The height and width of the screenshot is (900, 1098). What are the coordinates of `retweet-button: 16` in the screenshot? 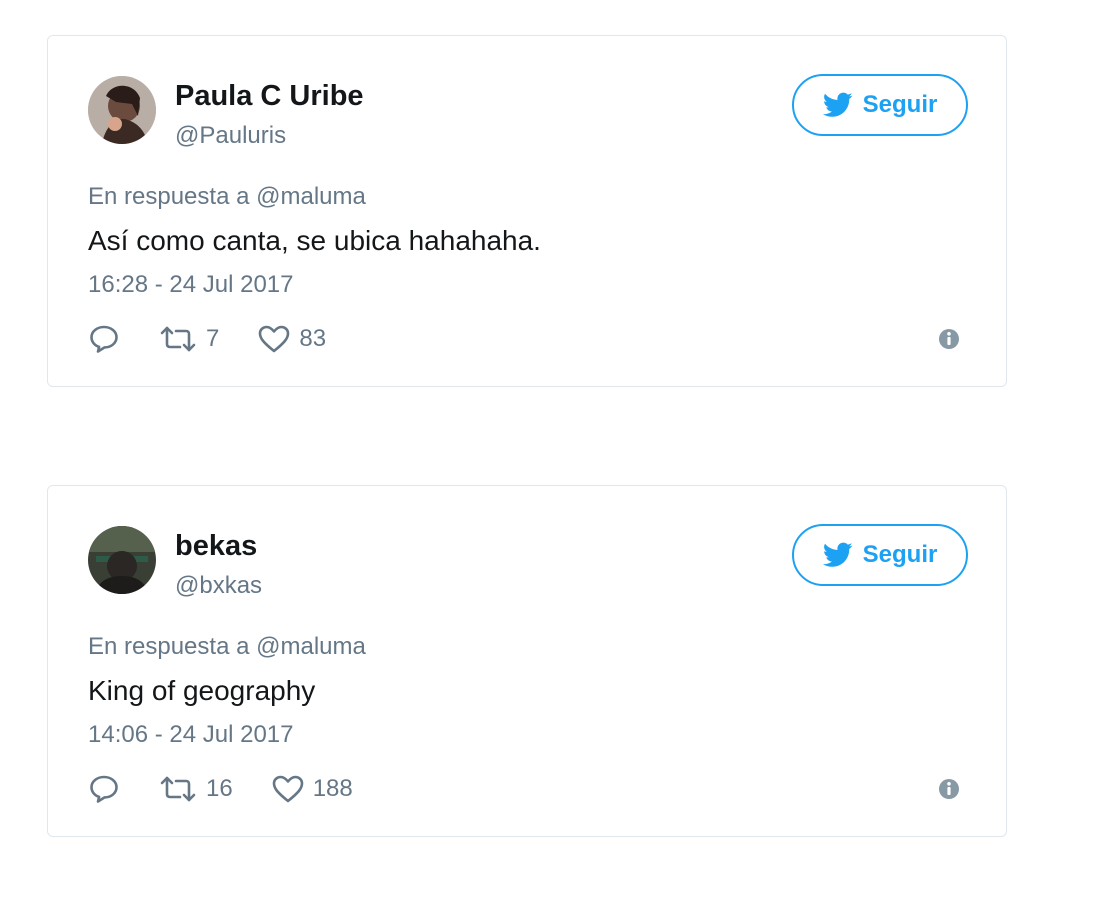 It's located at (195, 789).